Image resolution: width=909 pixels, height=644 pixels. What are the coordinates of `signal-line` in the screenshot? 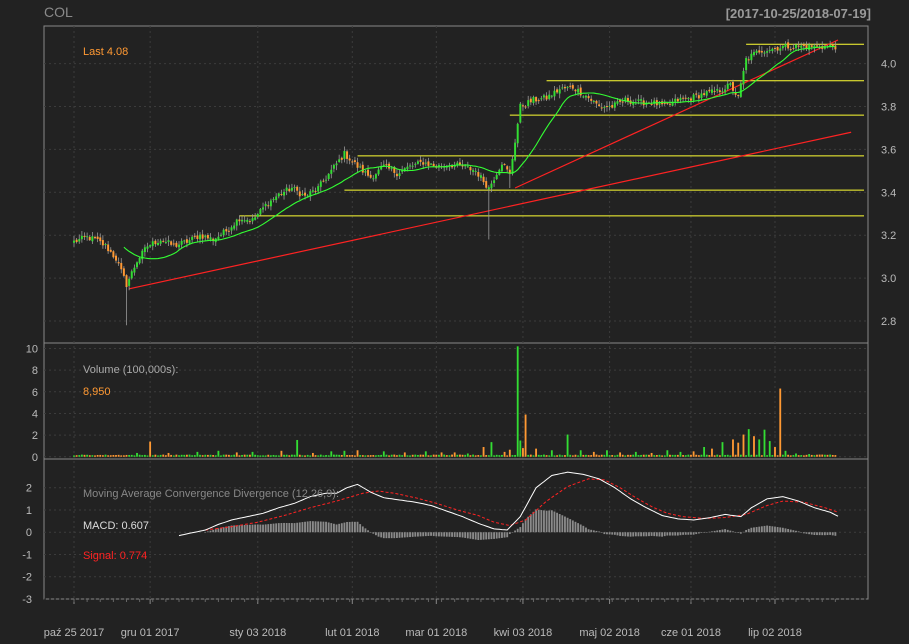 It's located at (522, 504).